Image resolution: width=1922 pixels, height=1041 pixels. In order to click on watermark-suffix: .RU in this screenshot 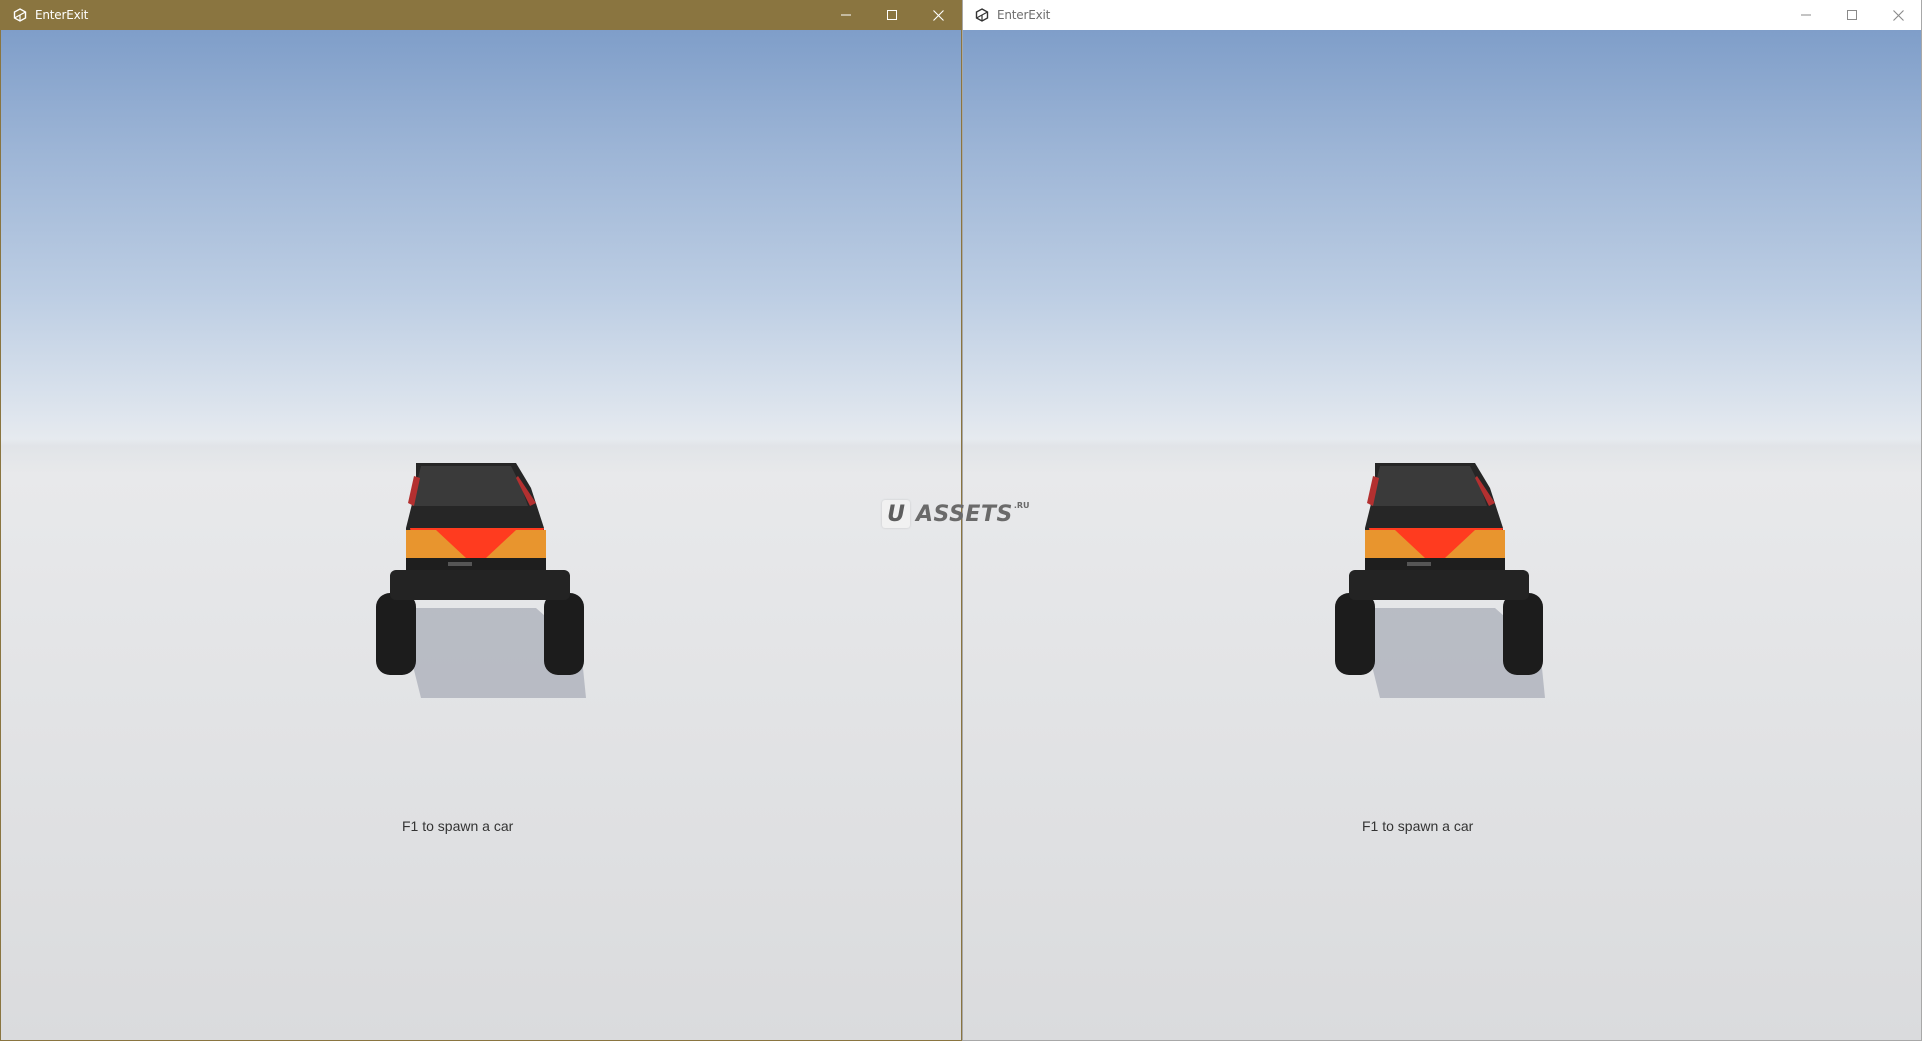, I will do `click(1021, 505)`.